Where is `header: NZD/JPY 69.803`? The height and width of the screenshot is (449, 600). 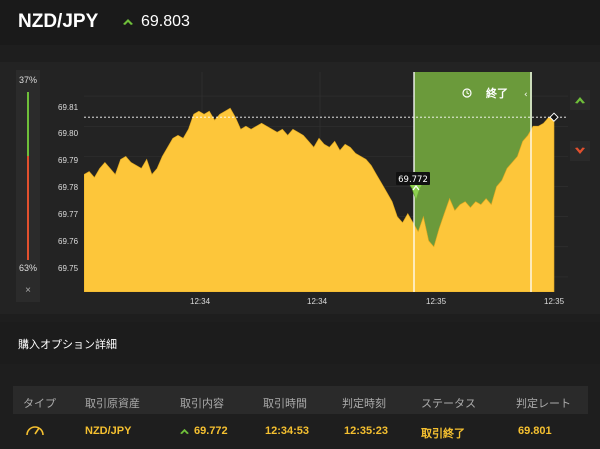 header: NZD/JPY 69.803 is located at coordinates (300, 22).